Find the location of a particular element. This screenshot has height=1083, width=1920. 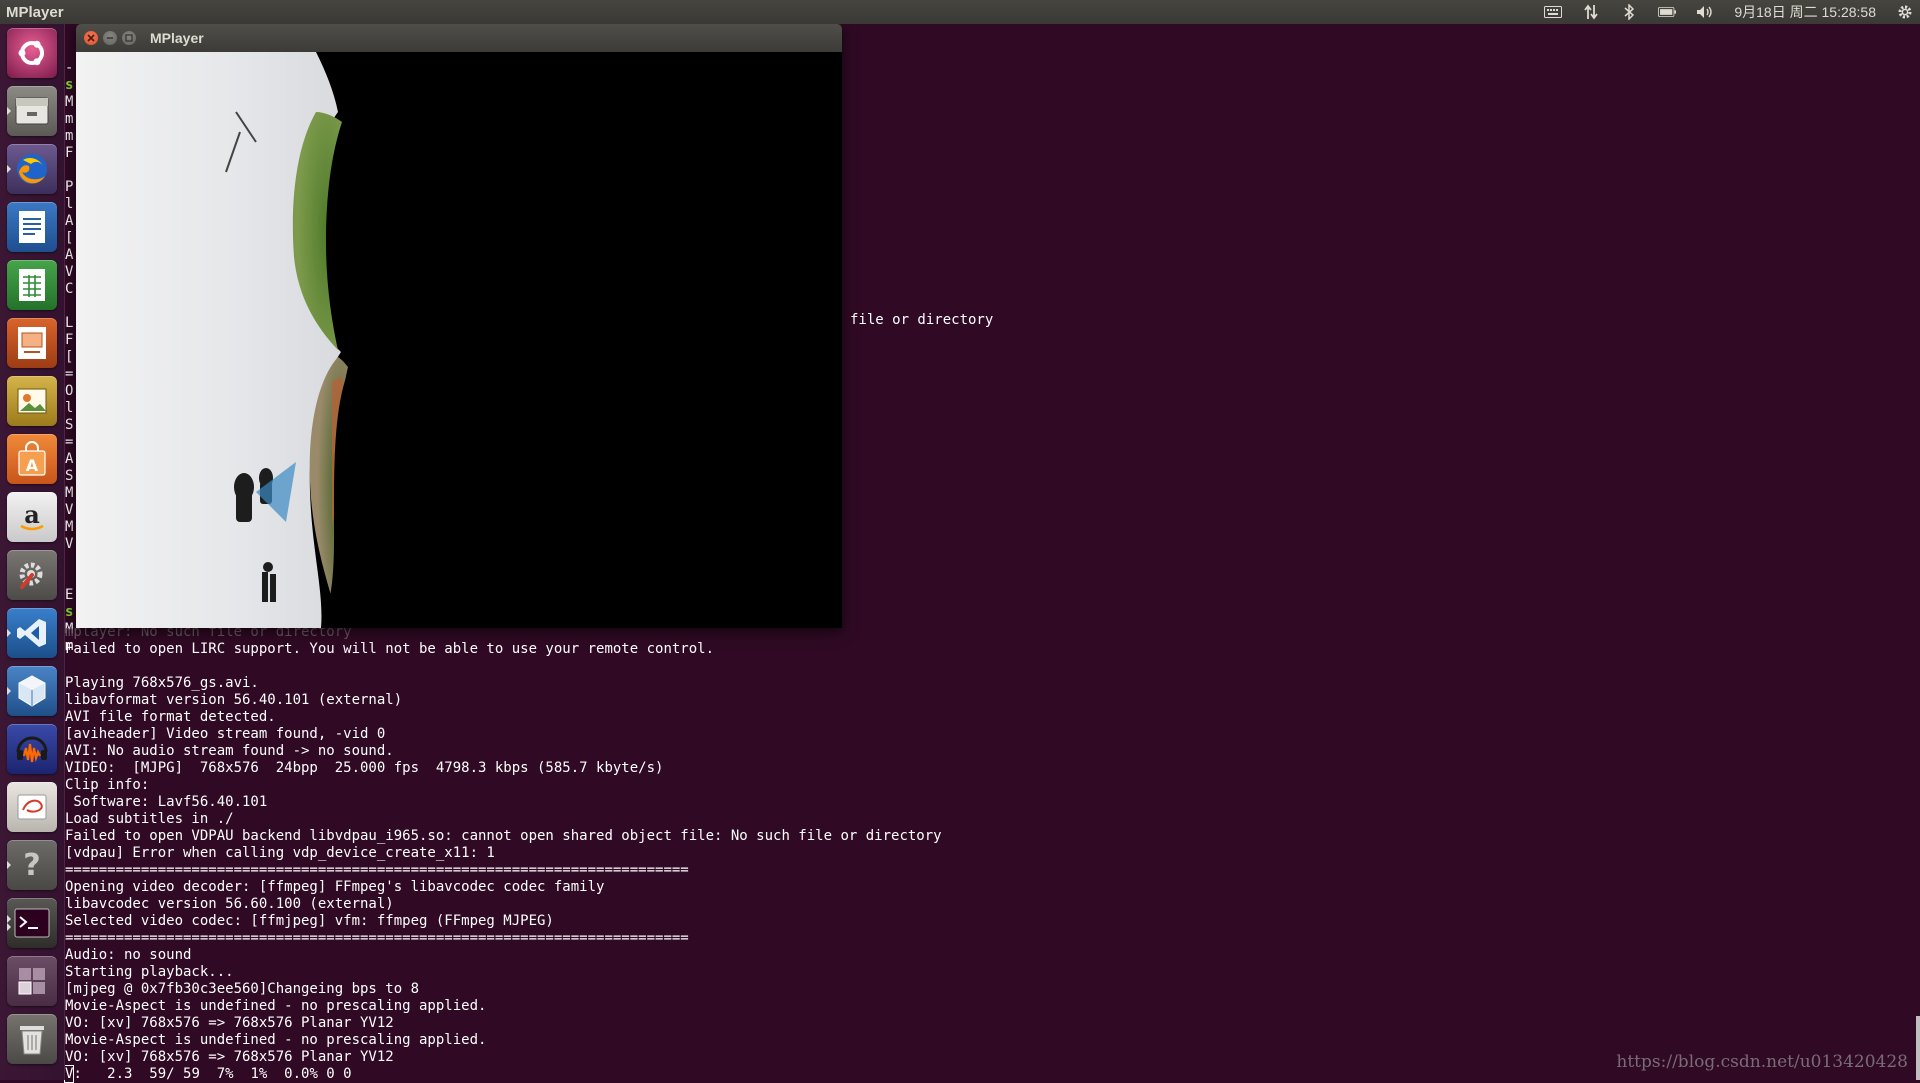

terminal-line: Audio: no sound is located at coordinates (503, 955).